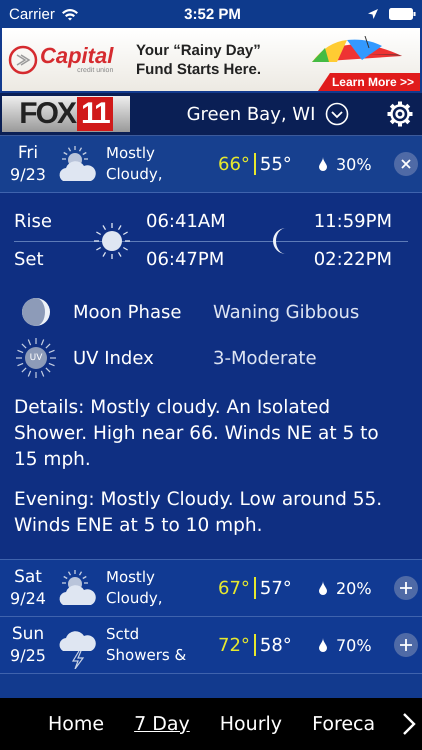 The image size is (422, 750). What do you see at coordinates (112, 241) in the screenshot?
I see `sun-icon` at bounding box center [112, 241].